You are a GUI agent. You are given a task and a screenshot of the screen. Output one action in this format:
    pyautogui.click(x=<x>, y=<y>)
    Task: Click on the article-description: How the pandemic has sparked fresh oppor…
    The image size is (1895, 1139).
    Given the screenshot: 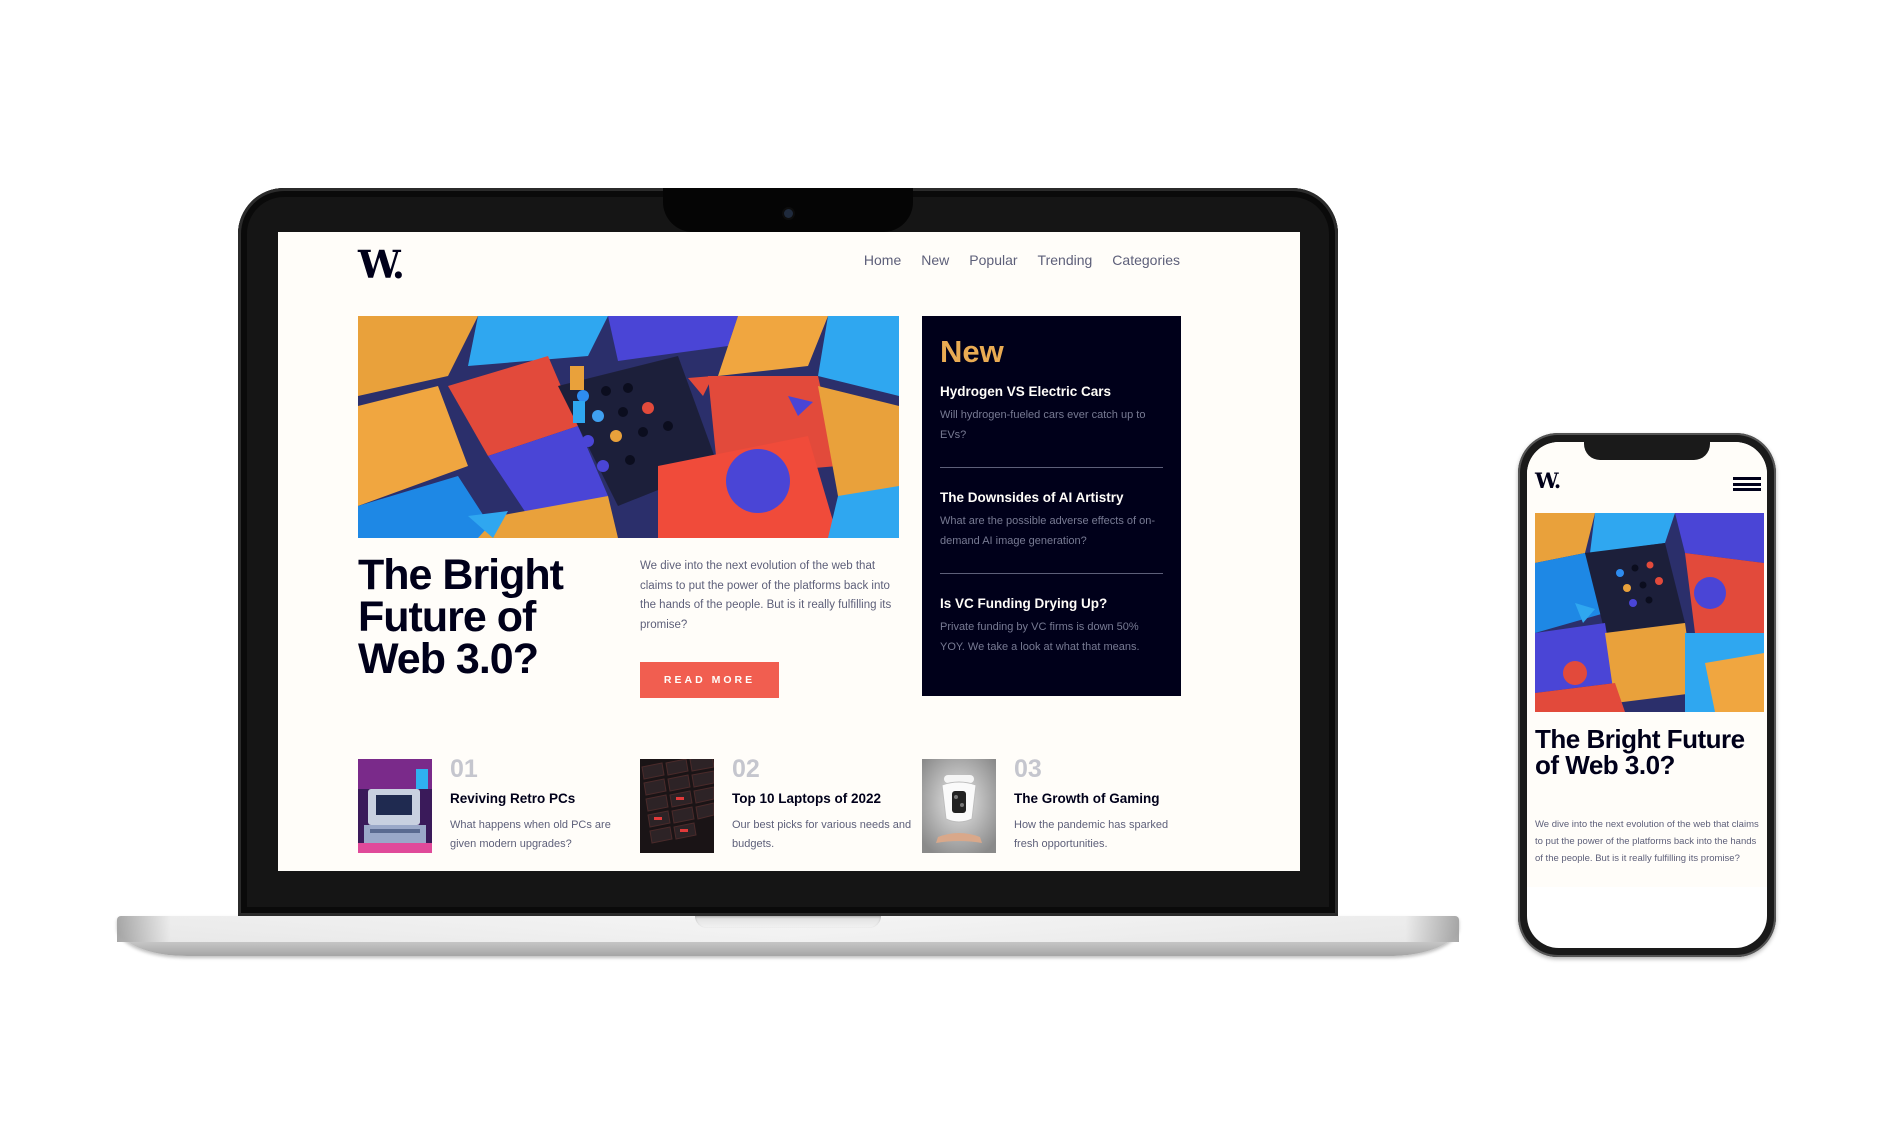 What is the action you would take?
    pyautogui.click(x=1091, y=834)
    